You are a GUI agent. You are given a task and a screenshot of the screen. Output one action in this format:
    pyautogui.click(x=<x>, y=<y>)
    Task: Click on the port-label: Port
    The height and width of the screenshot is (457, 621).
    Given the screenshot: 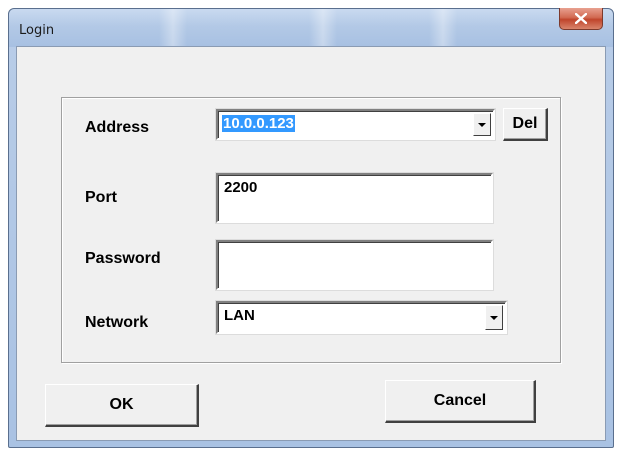 What is the action you would take?
    pyautogui.click(x=101, y=197)
    